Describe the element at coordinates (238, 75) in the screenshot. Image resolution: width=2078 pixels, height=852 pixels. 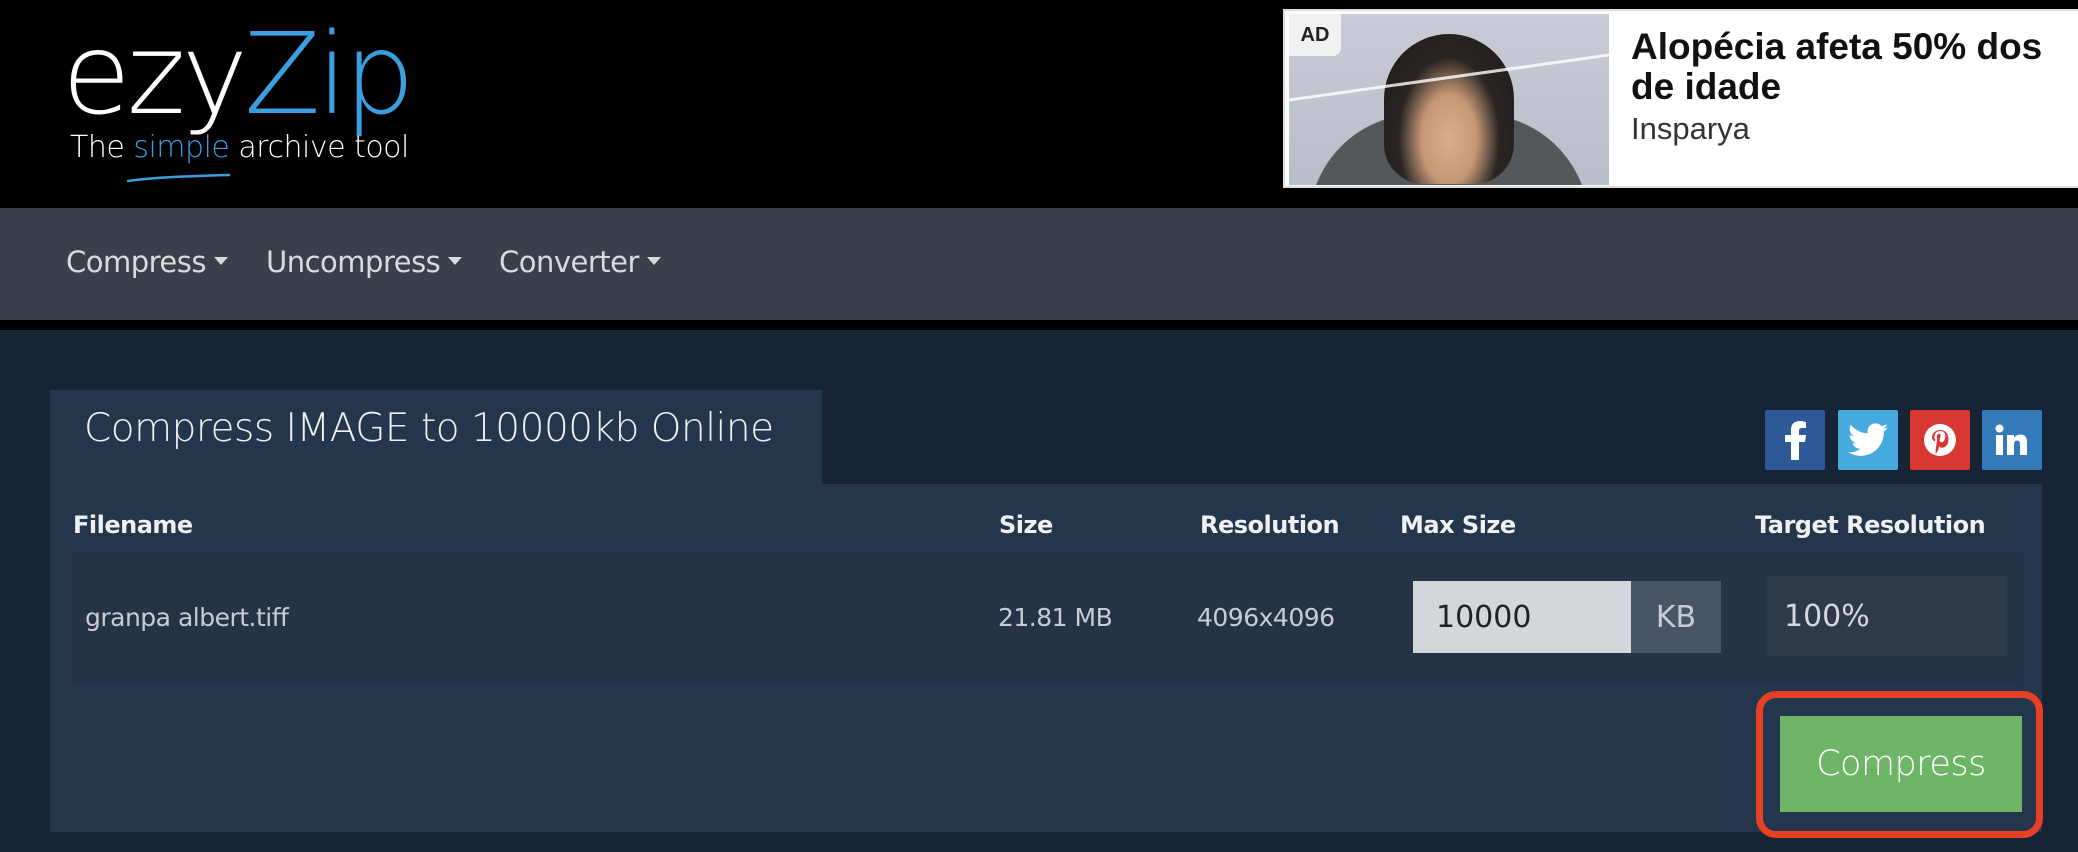
I see `logo-wordmark: ezyZip` at that location.